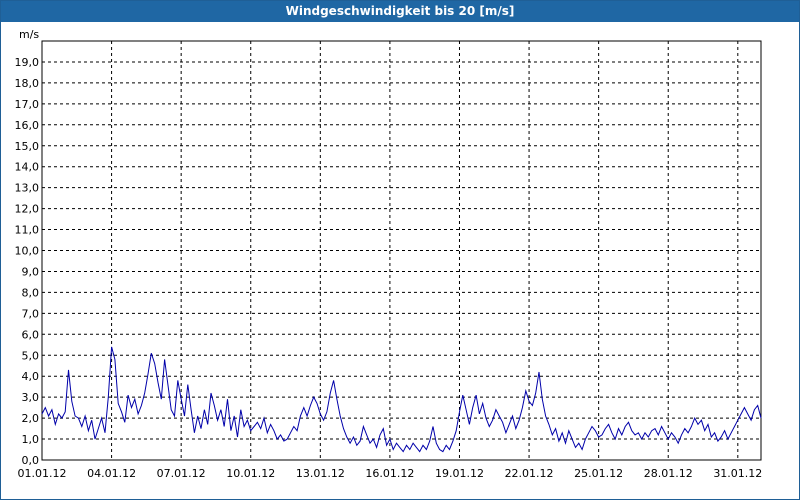 The image size is (800, 500). Describe the element at coordinates (31, 439) in the screenshot. I see `y-tick-label: 1,0` at that location.